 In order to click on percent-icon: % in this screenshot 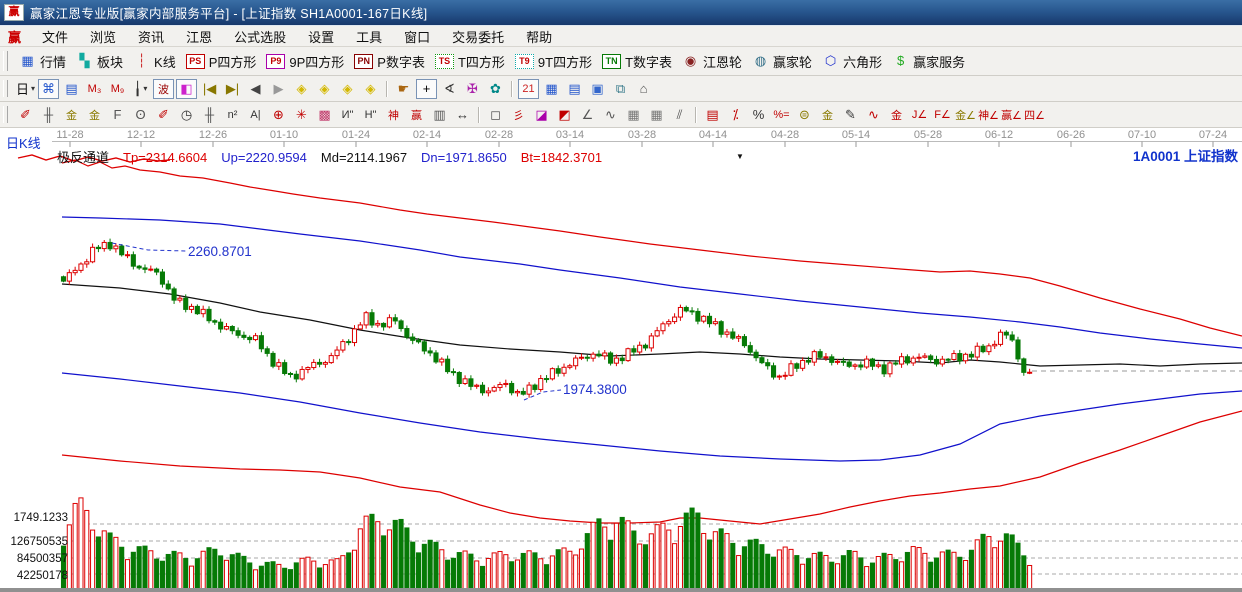, I will do `click(758, 115)`.